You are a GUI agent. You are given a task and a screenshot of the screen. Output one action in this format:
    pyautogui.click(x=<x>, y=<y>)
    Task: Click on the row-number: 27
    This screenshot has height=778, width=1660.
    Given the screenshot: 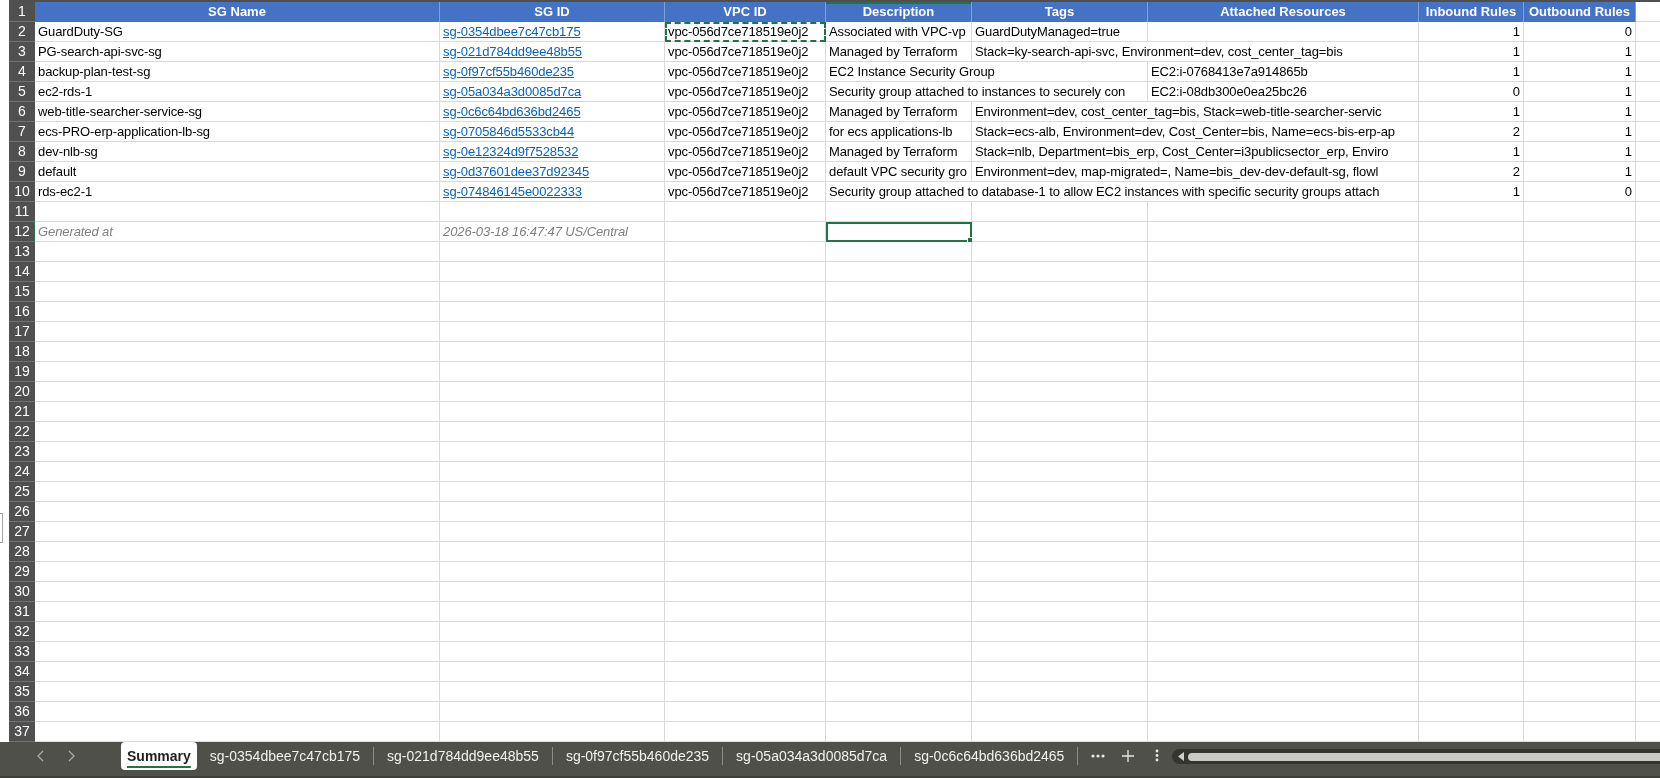 What is the action you would take?
    pyautogui.click(x=22, y=532)
    